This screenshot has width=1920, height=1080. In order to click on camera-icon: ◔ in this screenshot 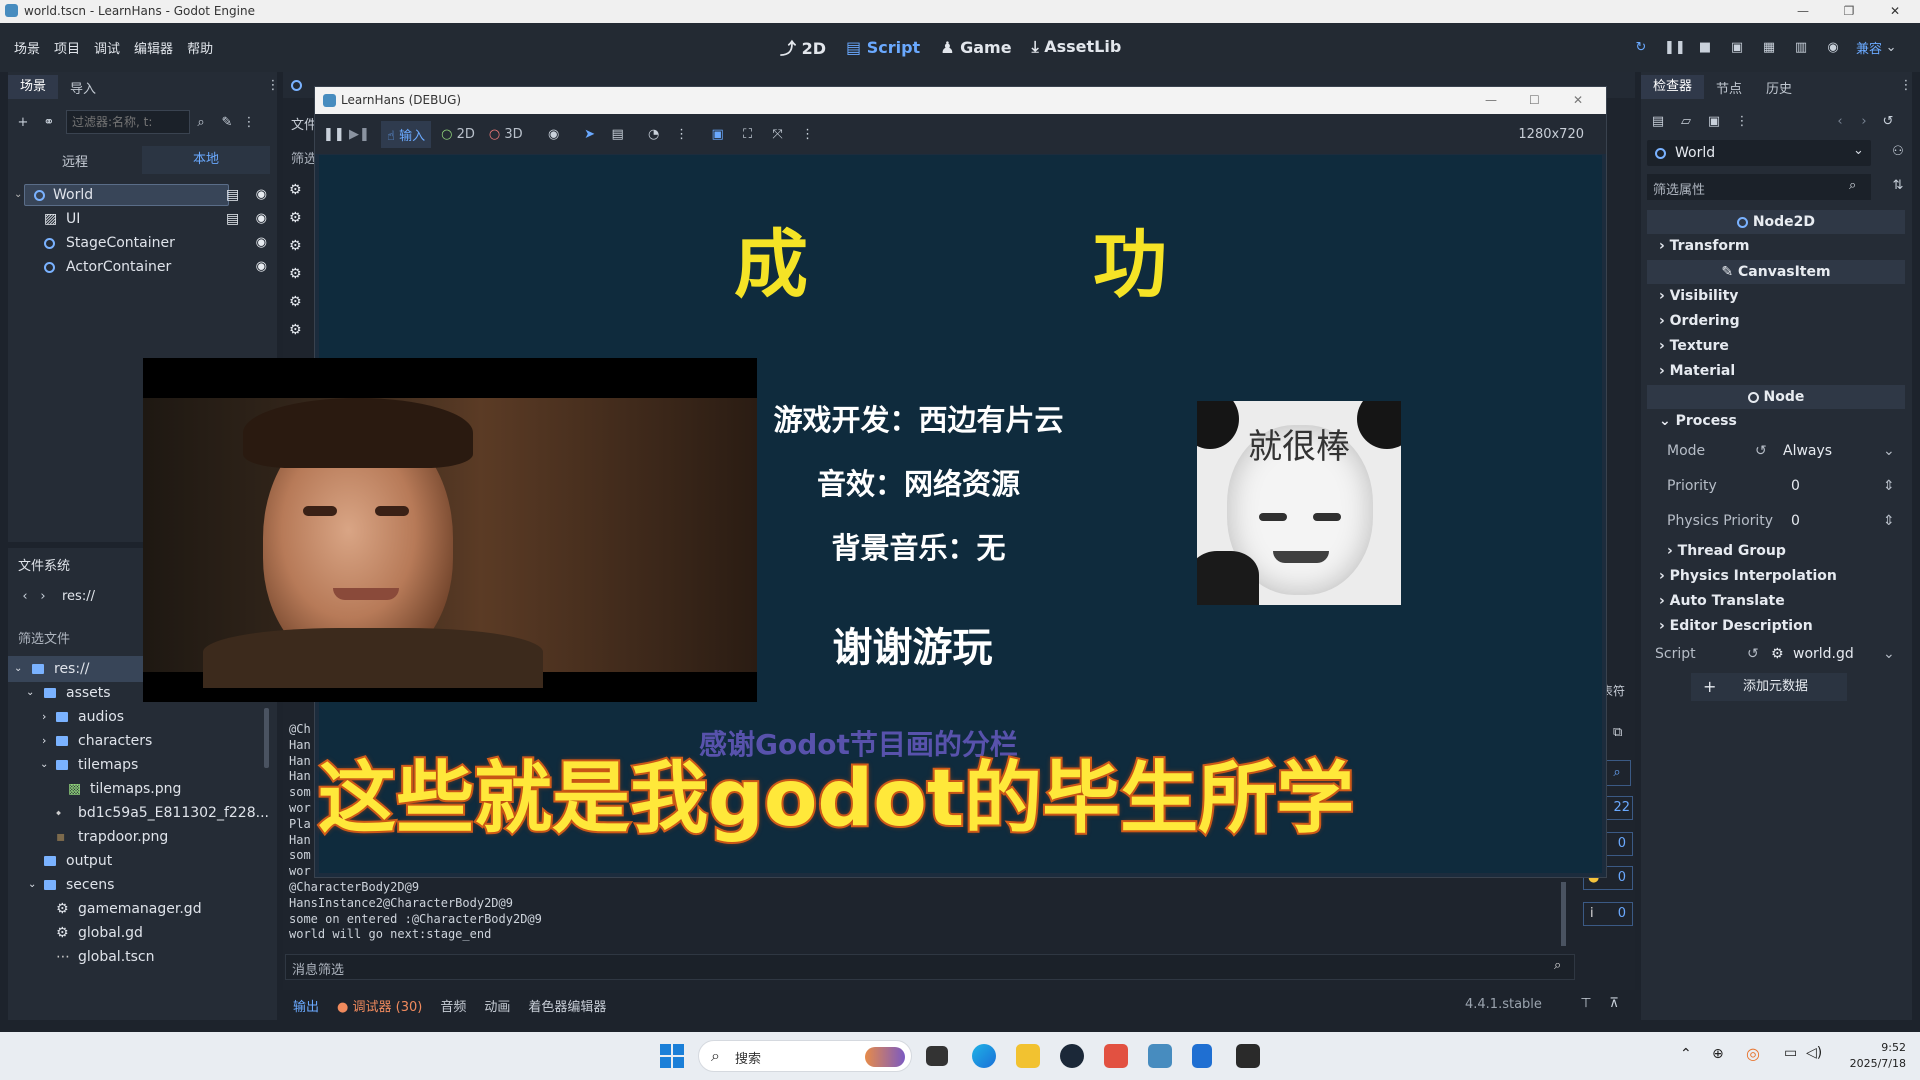, I will do `click(654, 134)`.